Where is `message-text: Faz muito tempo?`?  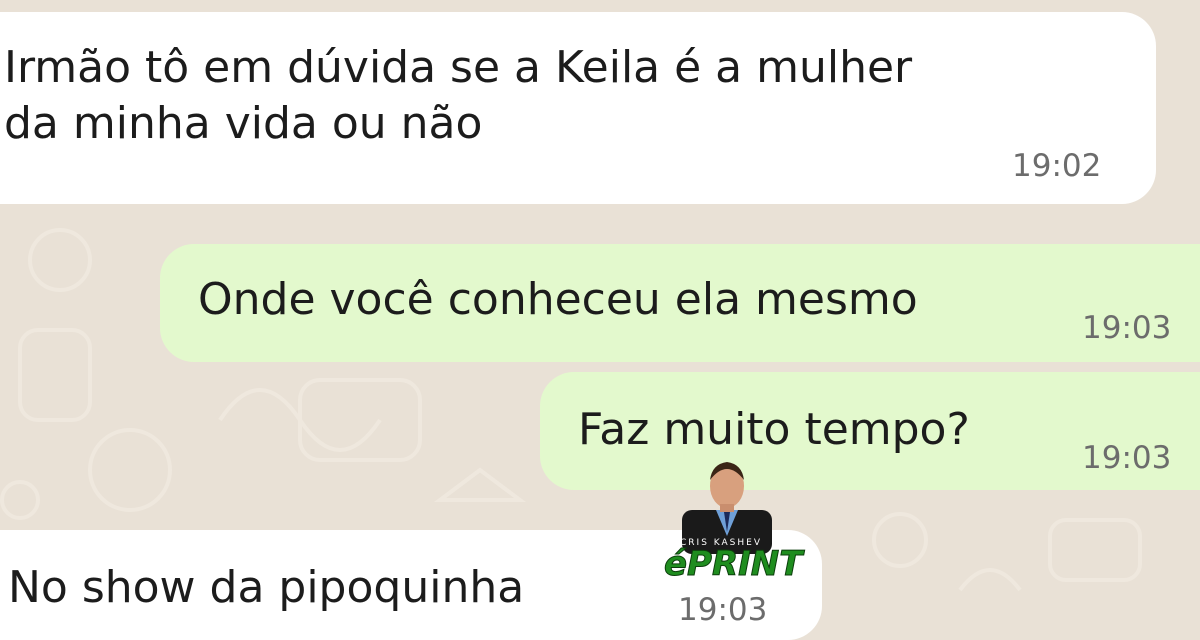
message-text: Faz muito tempo? is located at coordinates (774, 429).